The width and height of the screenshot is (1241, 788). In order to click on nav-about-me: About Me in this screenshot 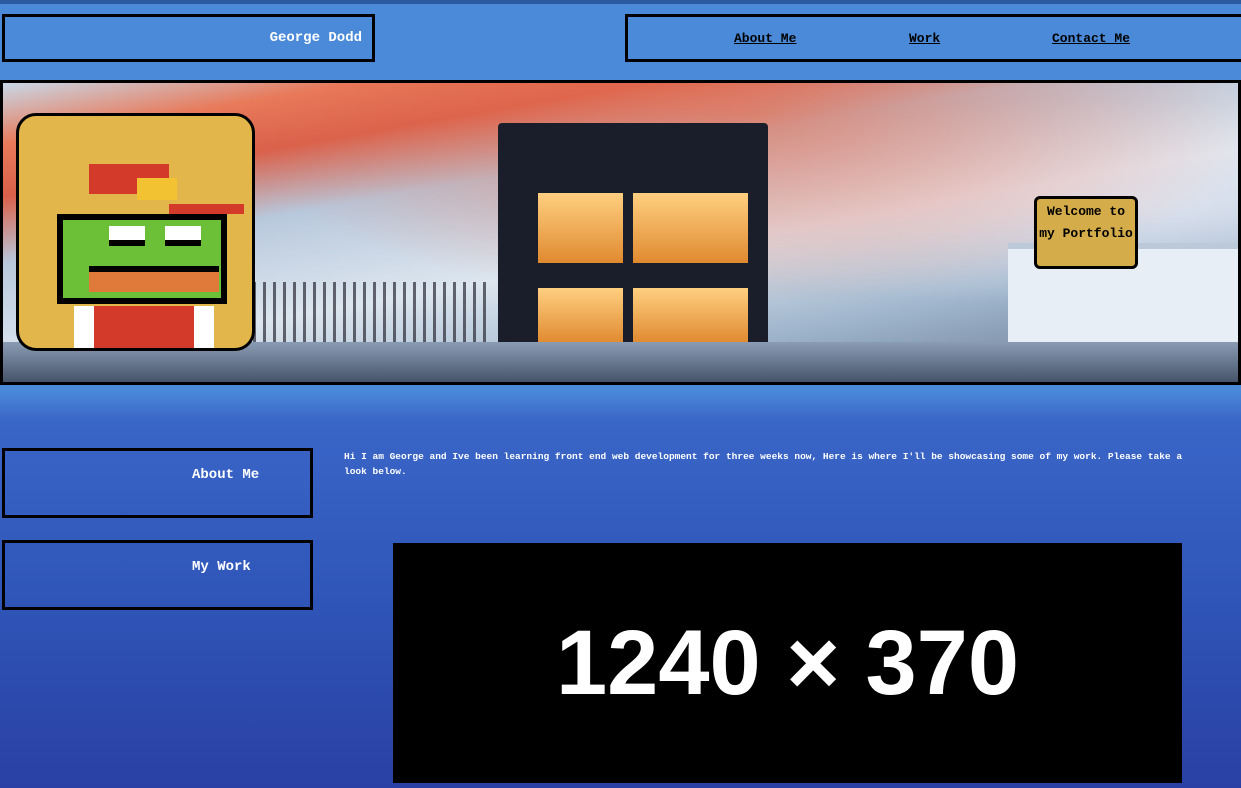, I will do `click(765, 38)`.